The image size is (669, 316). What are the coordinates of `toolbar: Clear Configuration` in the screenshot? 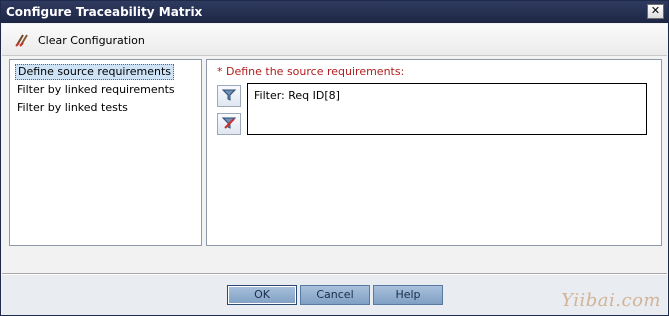 It's located at (334, 40).